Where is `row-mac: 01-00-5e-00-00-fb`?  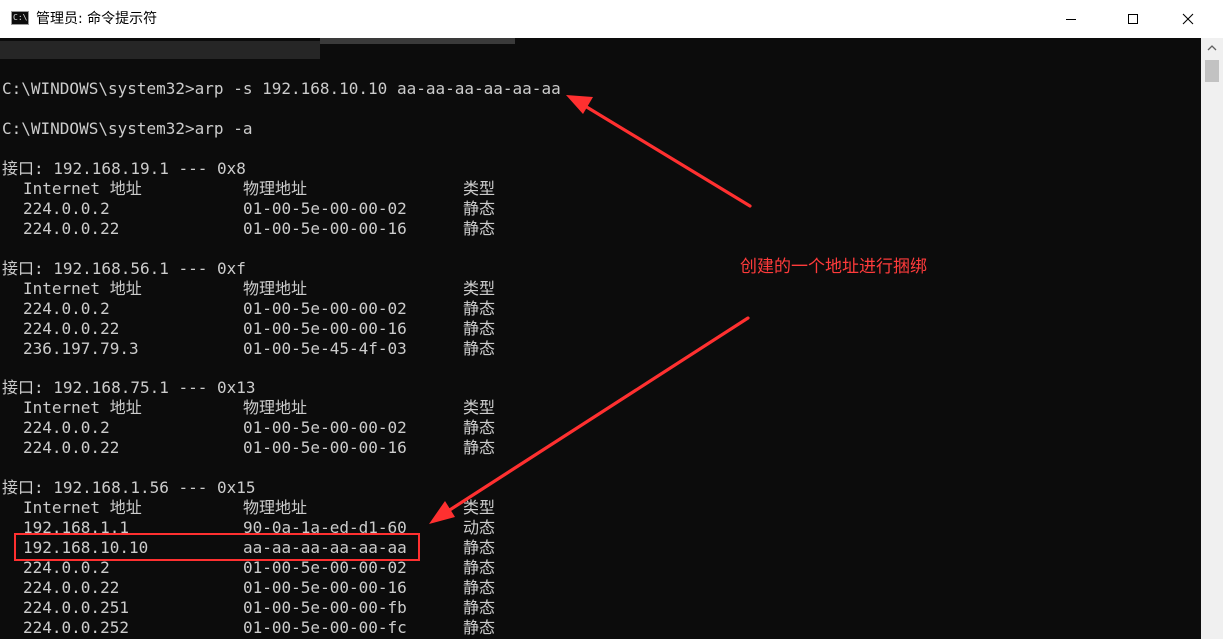
row-mac: 01-00-5e-00-00-fb is located at coordinates (325, 607).